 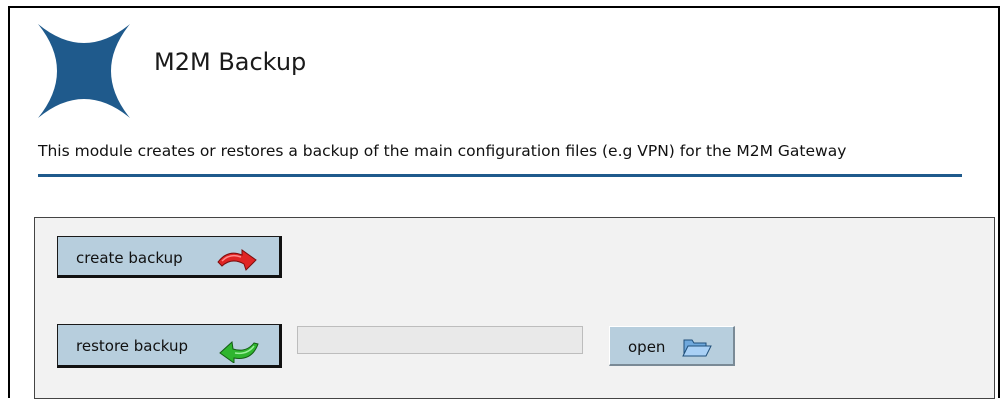 I want to click on open-file-button: open, so click(x=672, y=346).